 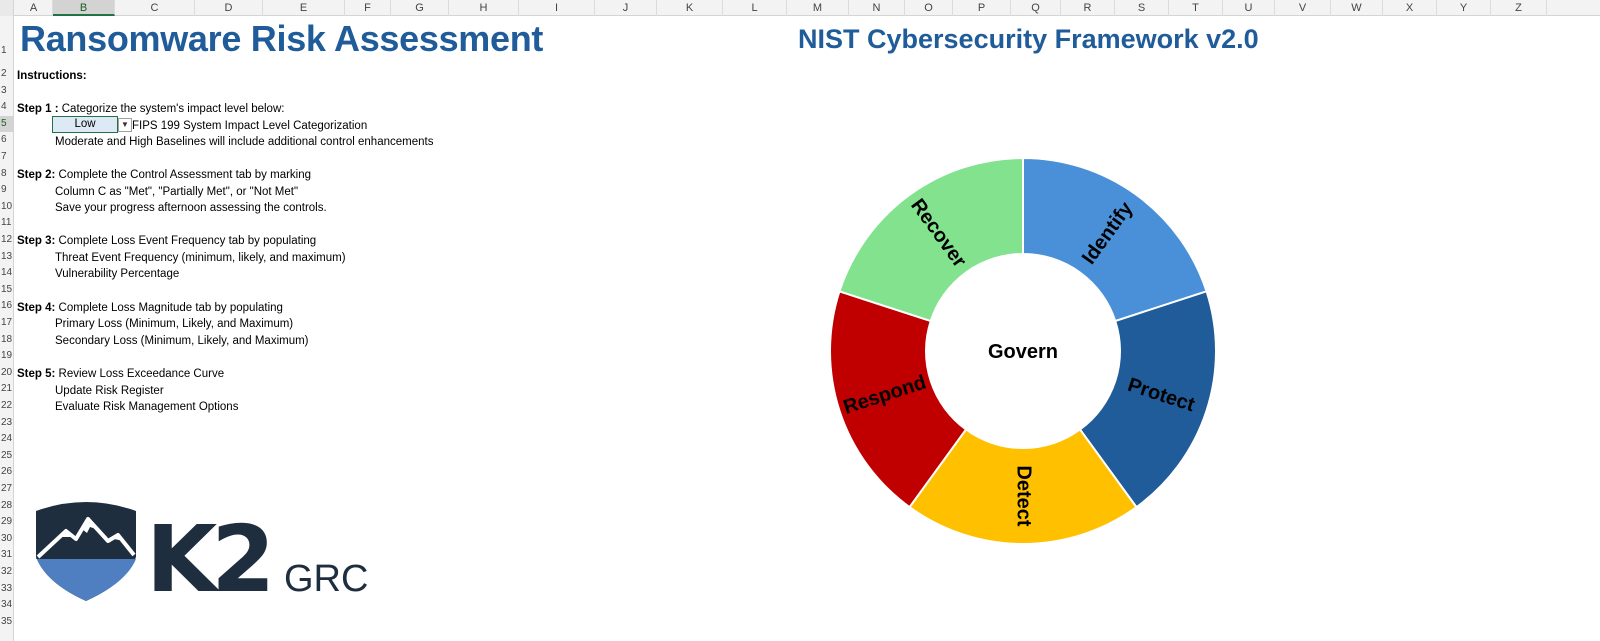 What do you see at coordinates (982, 8) in the screenshot?
I see `column-header-p: P` at bounding box center [982, 8].